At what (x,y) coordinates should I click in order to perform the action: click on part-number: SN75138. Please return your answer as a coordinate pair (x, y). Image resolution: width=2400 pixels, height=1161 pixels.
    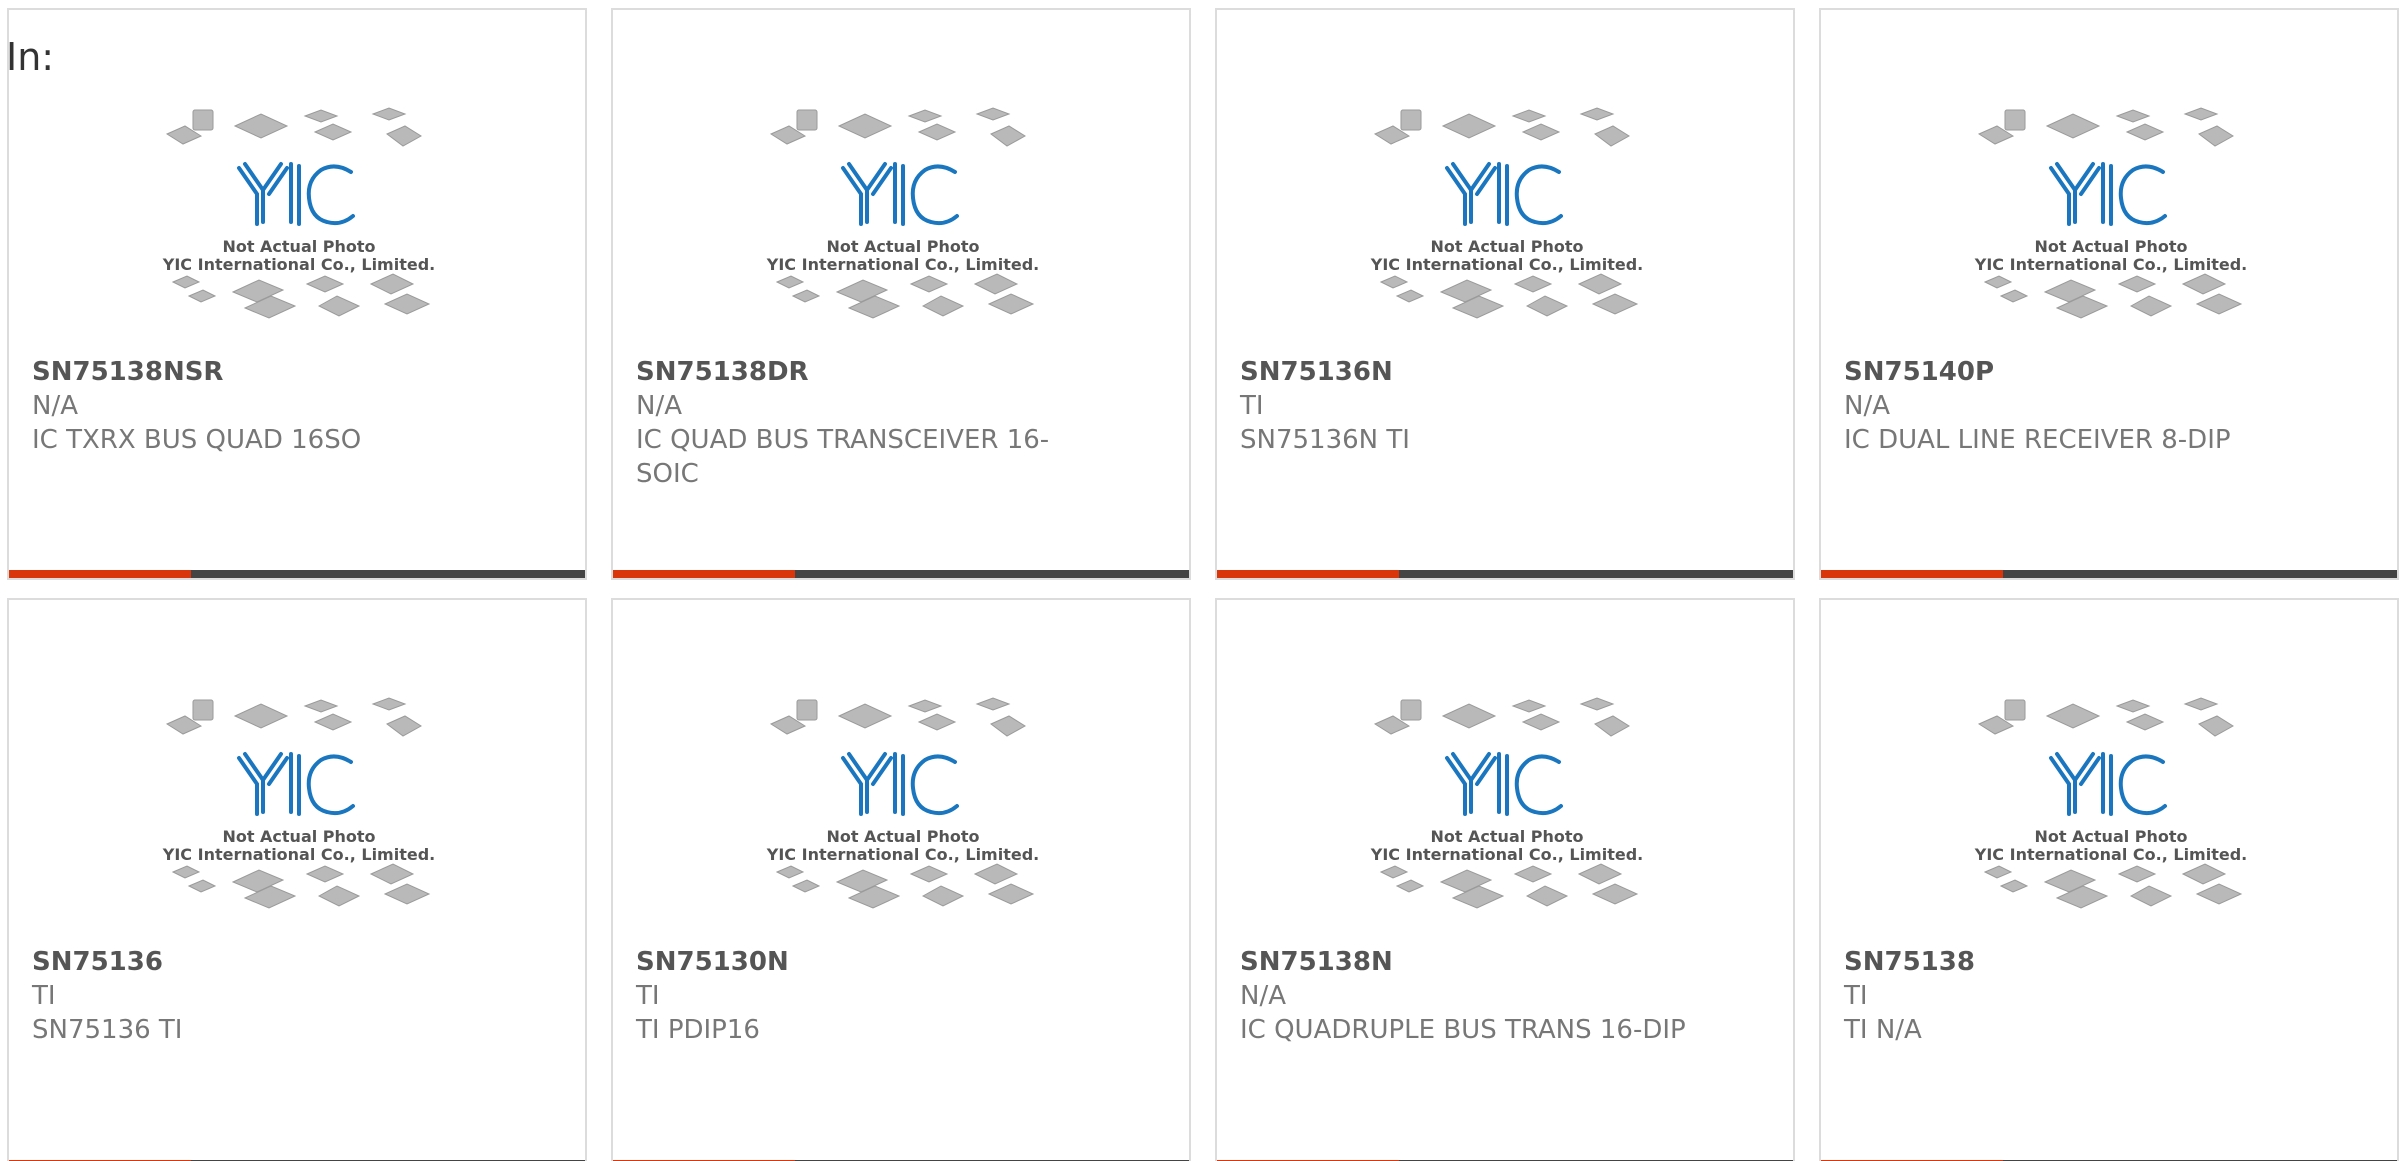
    Looking at the image, I should click on (2094, 962).